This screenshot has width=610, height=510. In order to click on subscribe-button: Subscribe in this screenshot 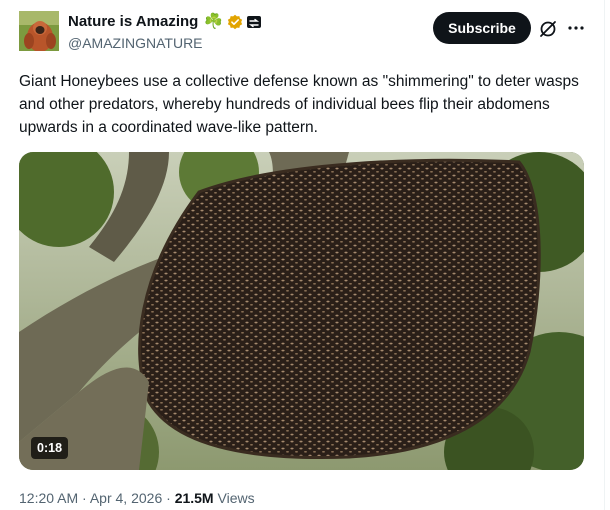, I will do `click(482, 28)`.